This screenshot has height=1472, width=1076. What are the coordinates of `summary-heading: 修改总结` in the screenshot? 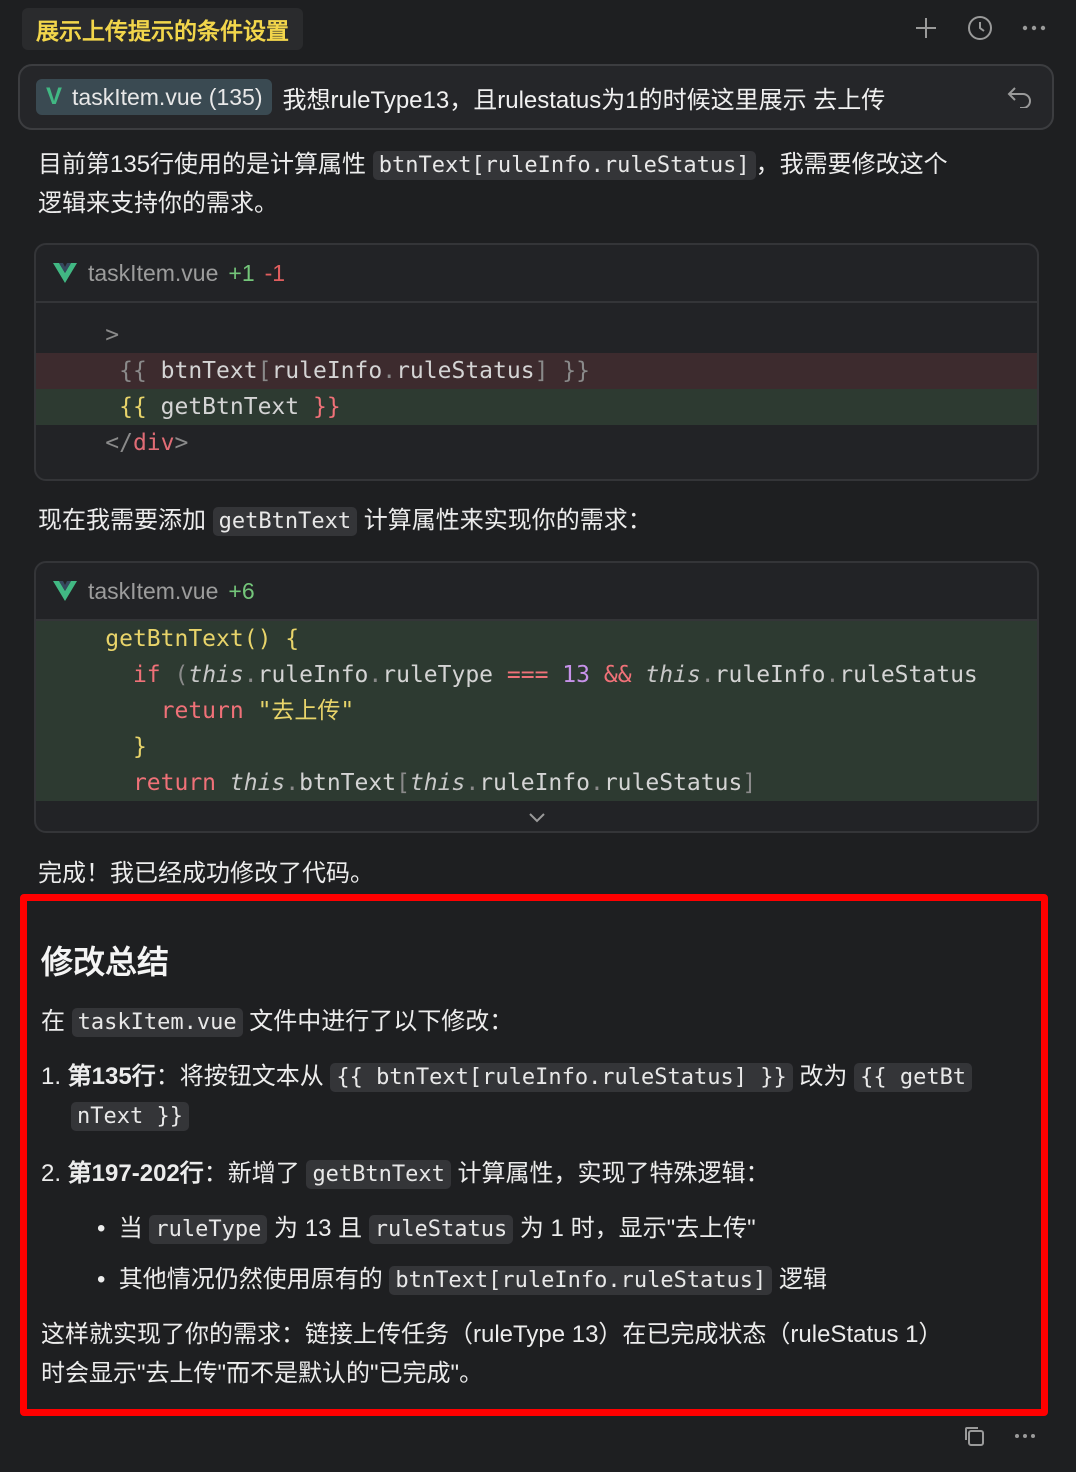 It's located at (105, 962).